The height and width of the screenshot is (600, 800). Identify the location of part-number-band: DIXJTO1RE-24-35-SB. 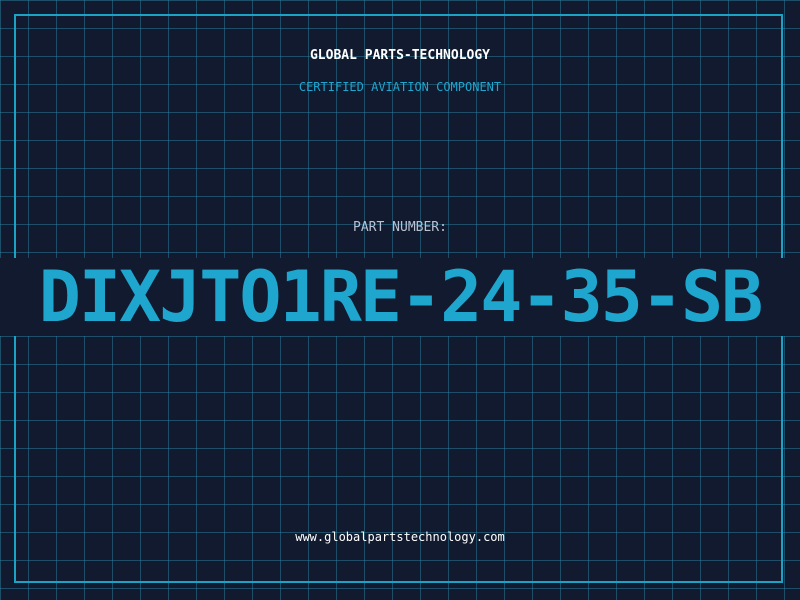
(400, 297).